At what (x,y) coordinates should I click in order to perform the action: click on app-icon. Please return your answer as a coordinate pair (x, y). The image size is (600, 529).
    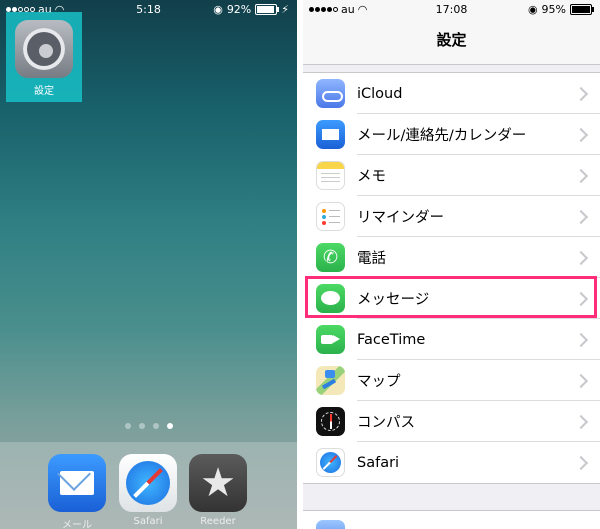
    Looking at the image, I should click on (330, 524).